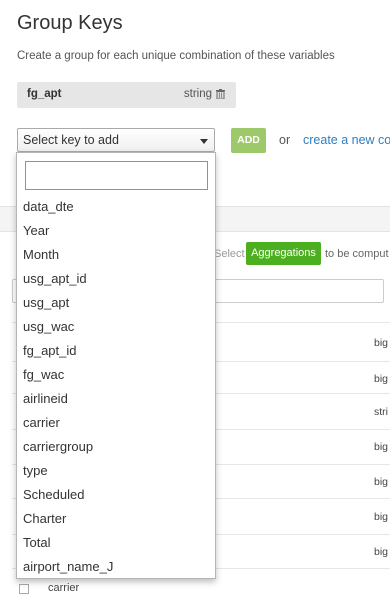 This screenshot has height=594, width=390. I want to click on dropdown-option: data_dte, so click(116, 207).